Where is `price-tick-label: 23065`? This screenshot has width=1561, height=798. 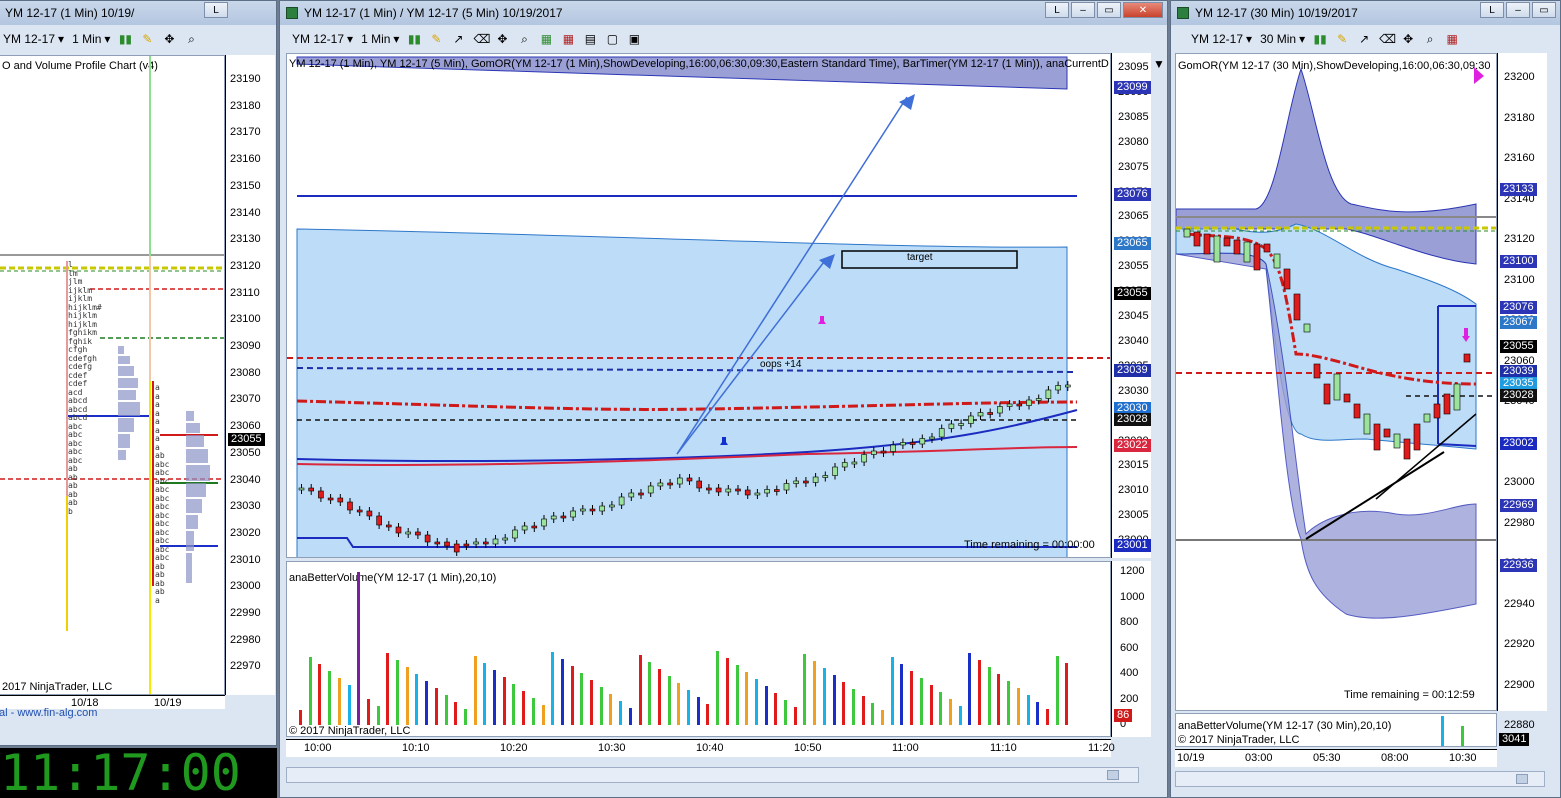 price-tick-label: 23065 is located at coordinates (1133, 216).